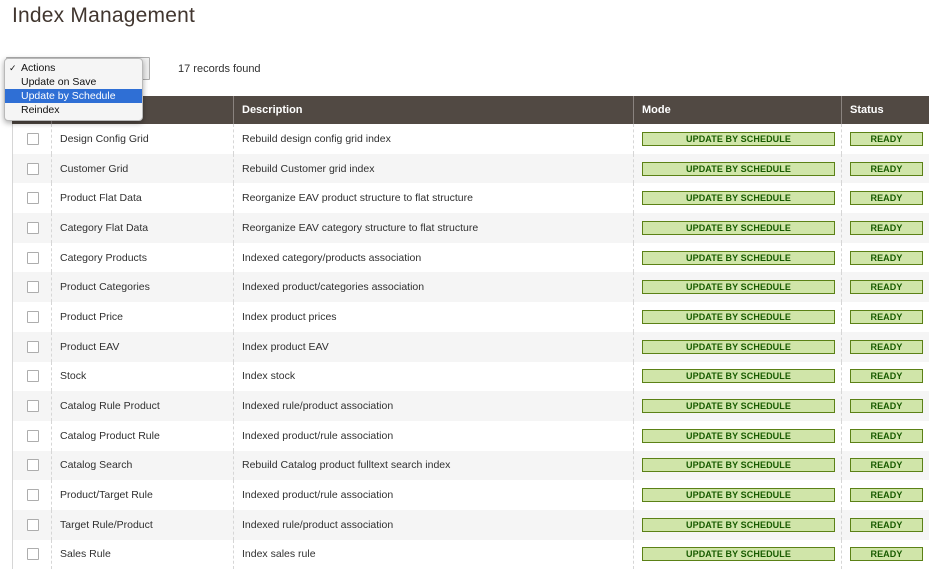 The height and width of the screenshot is (570, 929). Describe the element at coordinates (142, 168) in the screenshot. I see `indexer-title: Customer Grid` at that location.